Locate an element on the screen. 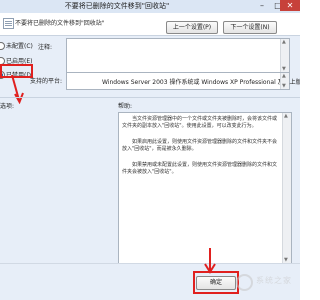  supported-platforms-label: 支持的平台: is located at coordinates (46, 81).